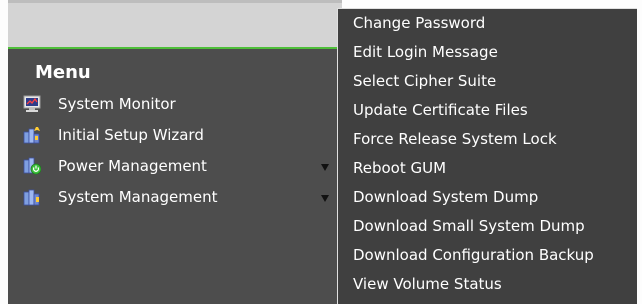  I want to click on menu-item-system-management: System Management, so click(175, 201).